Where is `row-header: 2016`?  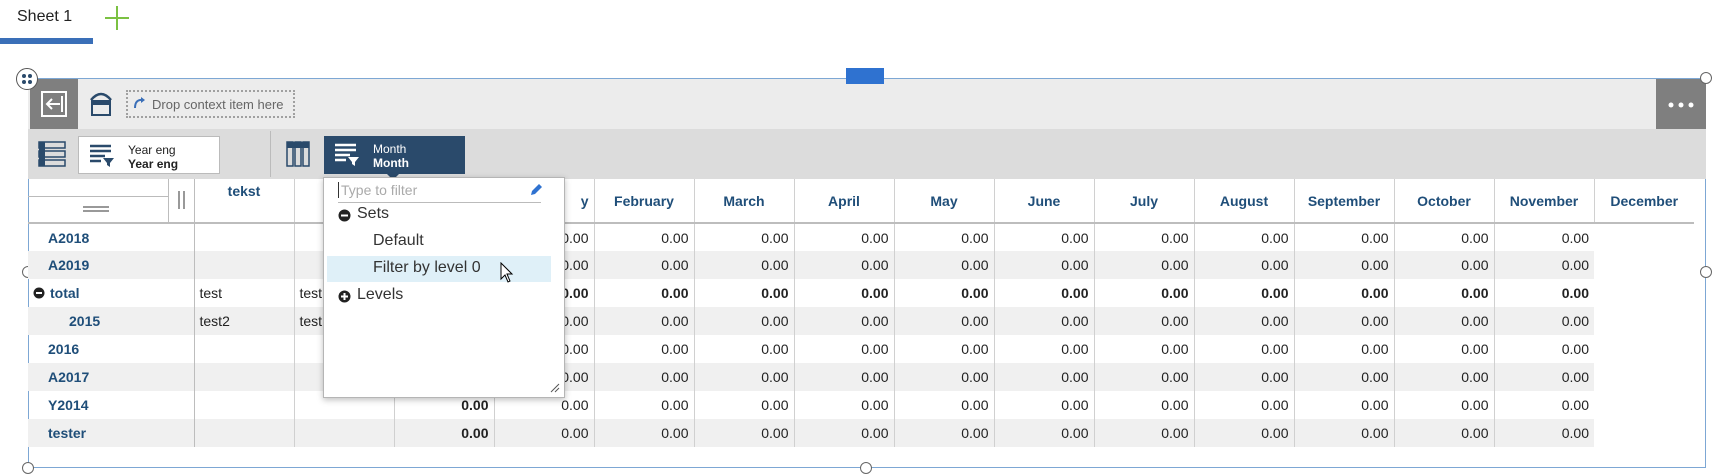 row-header: 2016 is located at coordinates (111, 349).